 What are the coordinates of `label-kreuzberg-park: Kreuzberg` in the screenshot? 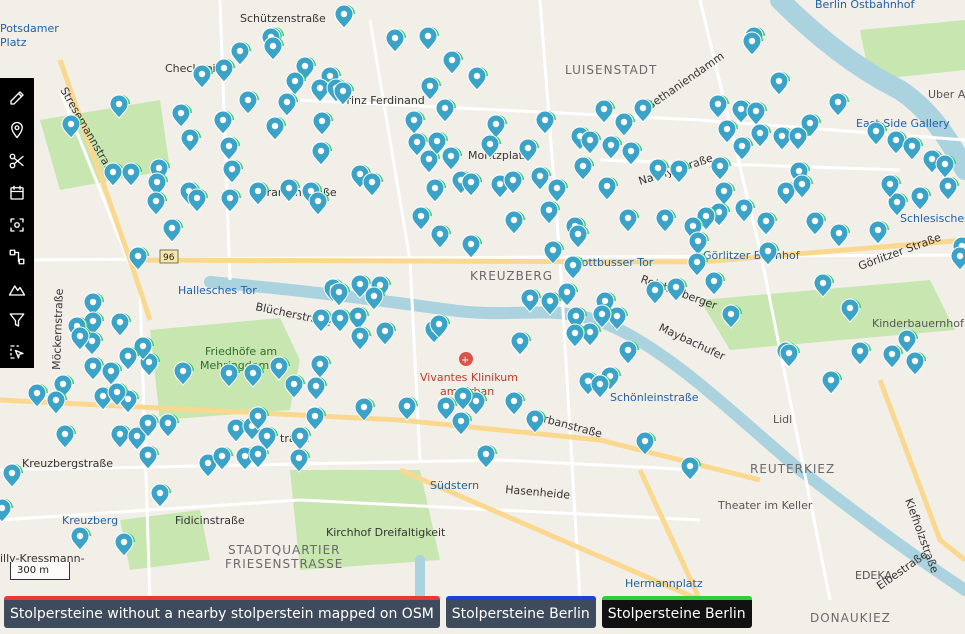 It's located at (90, 520).